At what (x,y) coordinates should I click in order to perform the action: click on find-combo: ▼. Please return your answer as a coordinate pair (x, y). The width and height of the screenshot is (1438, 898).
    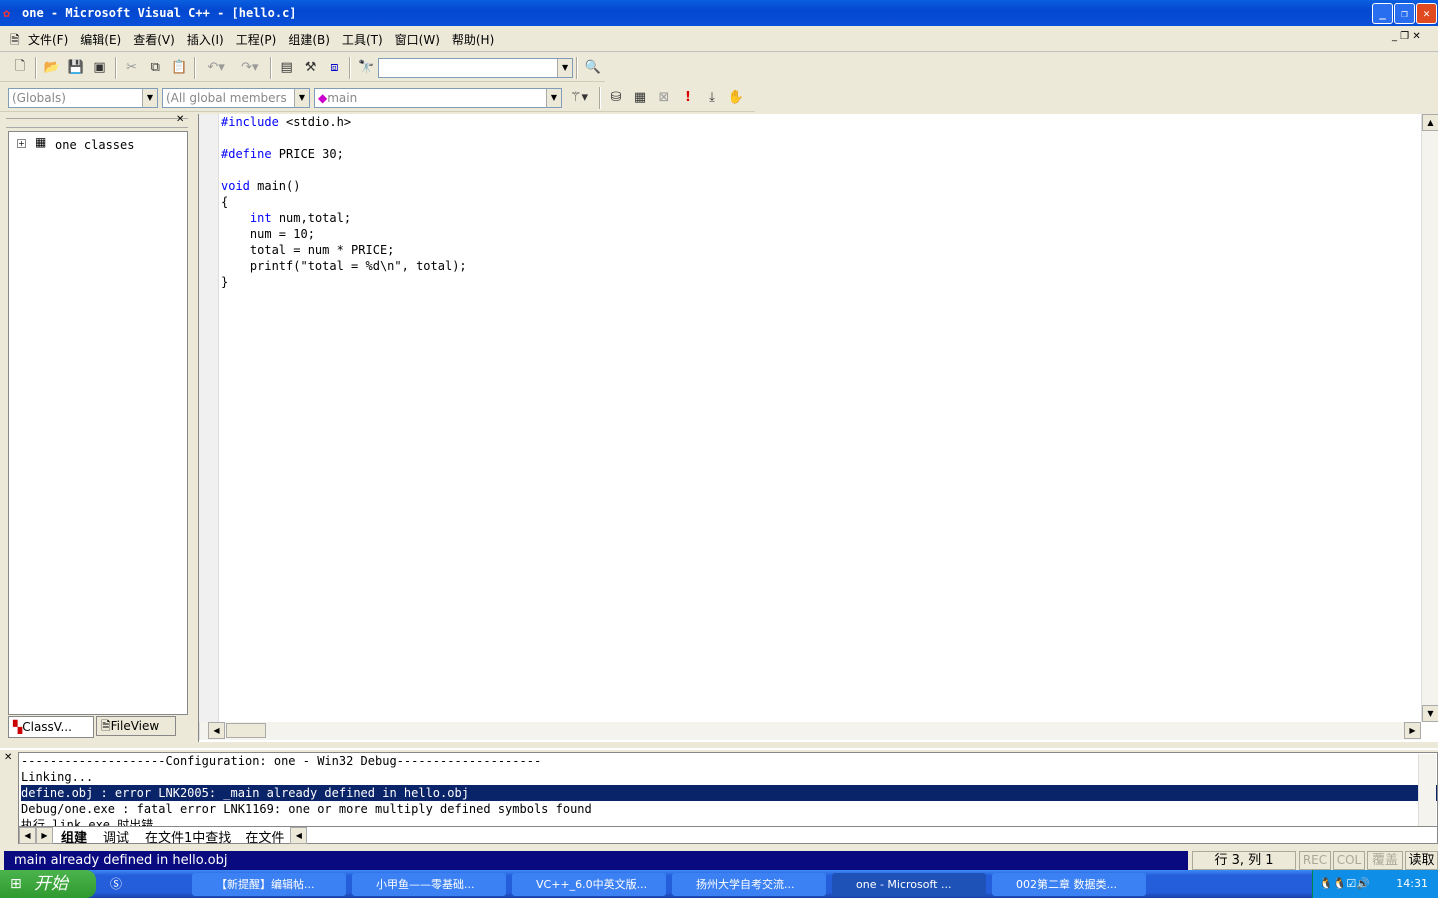
    Looking at the image, I should click on (476, 67).